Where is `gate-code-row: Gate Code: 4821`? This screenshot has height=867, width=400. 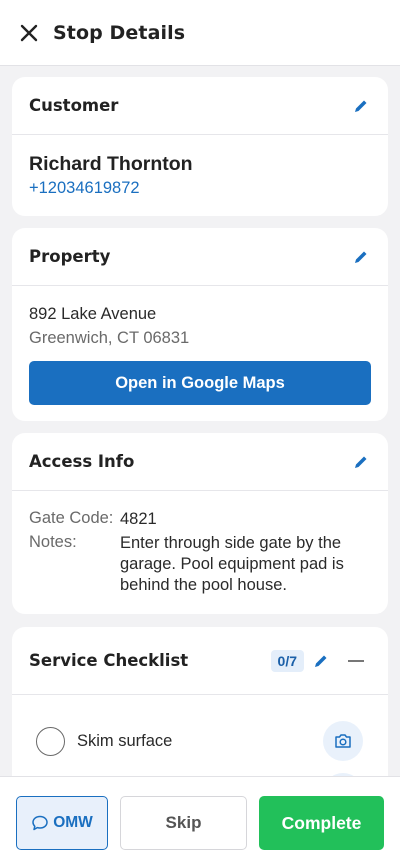 gate-code-row: Gate Code: 4821 is located at coordinates (199, 519).